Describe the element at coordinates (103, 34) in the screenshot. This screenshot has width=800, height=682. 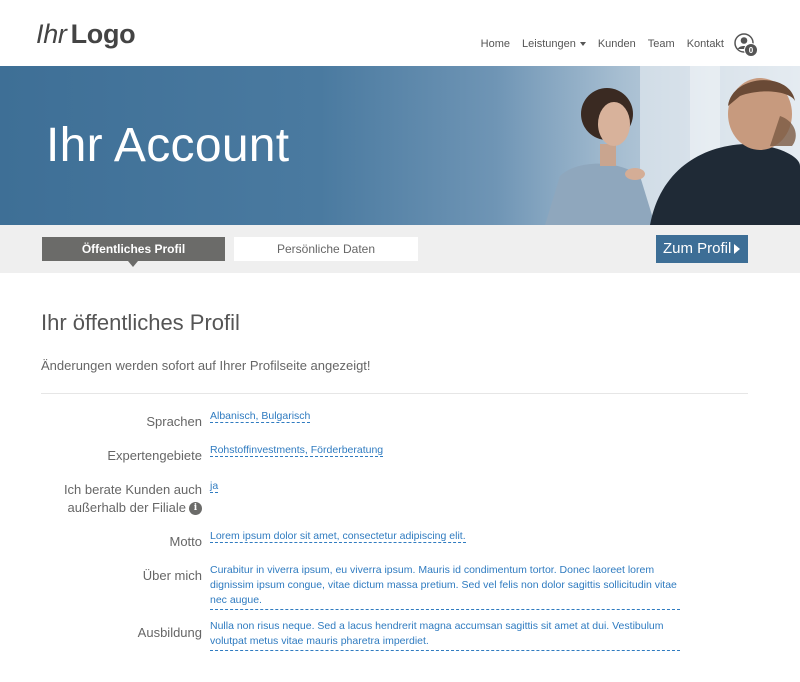
I see `logo-text-2: Logo` at that location.